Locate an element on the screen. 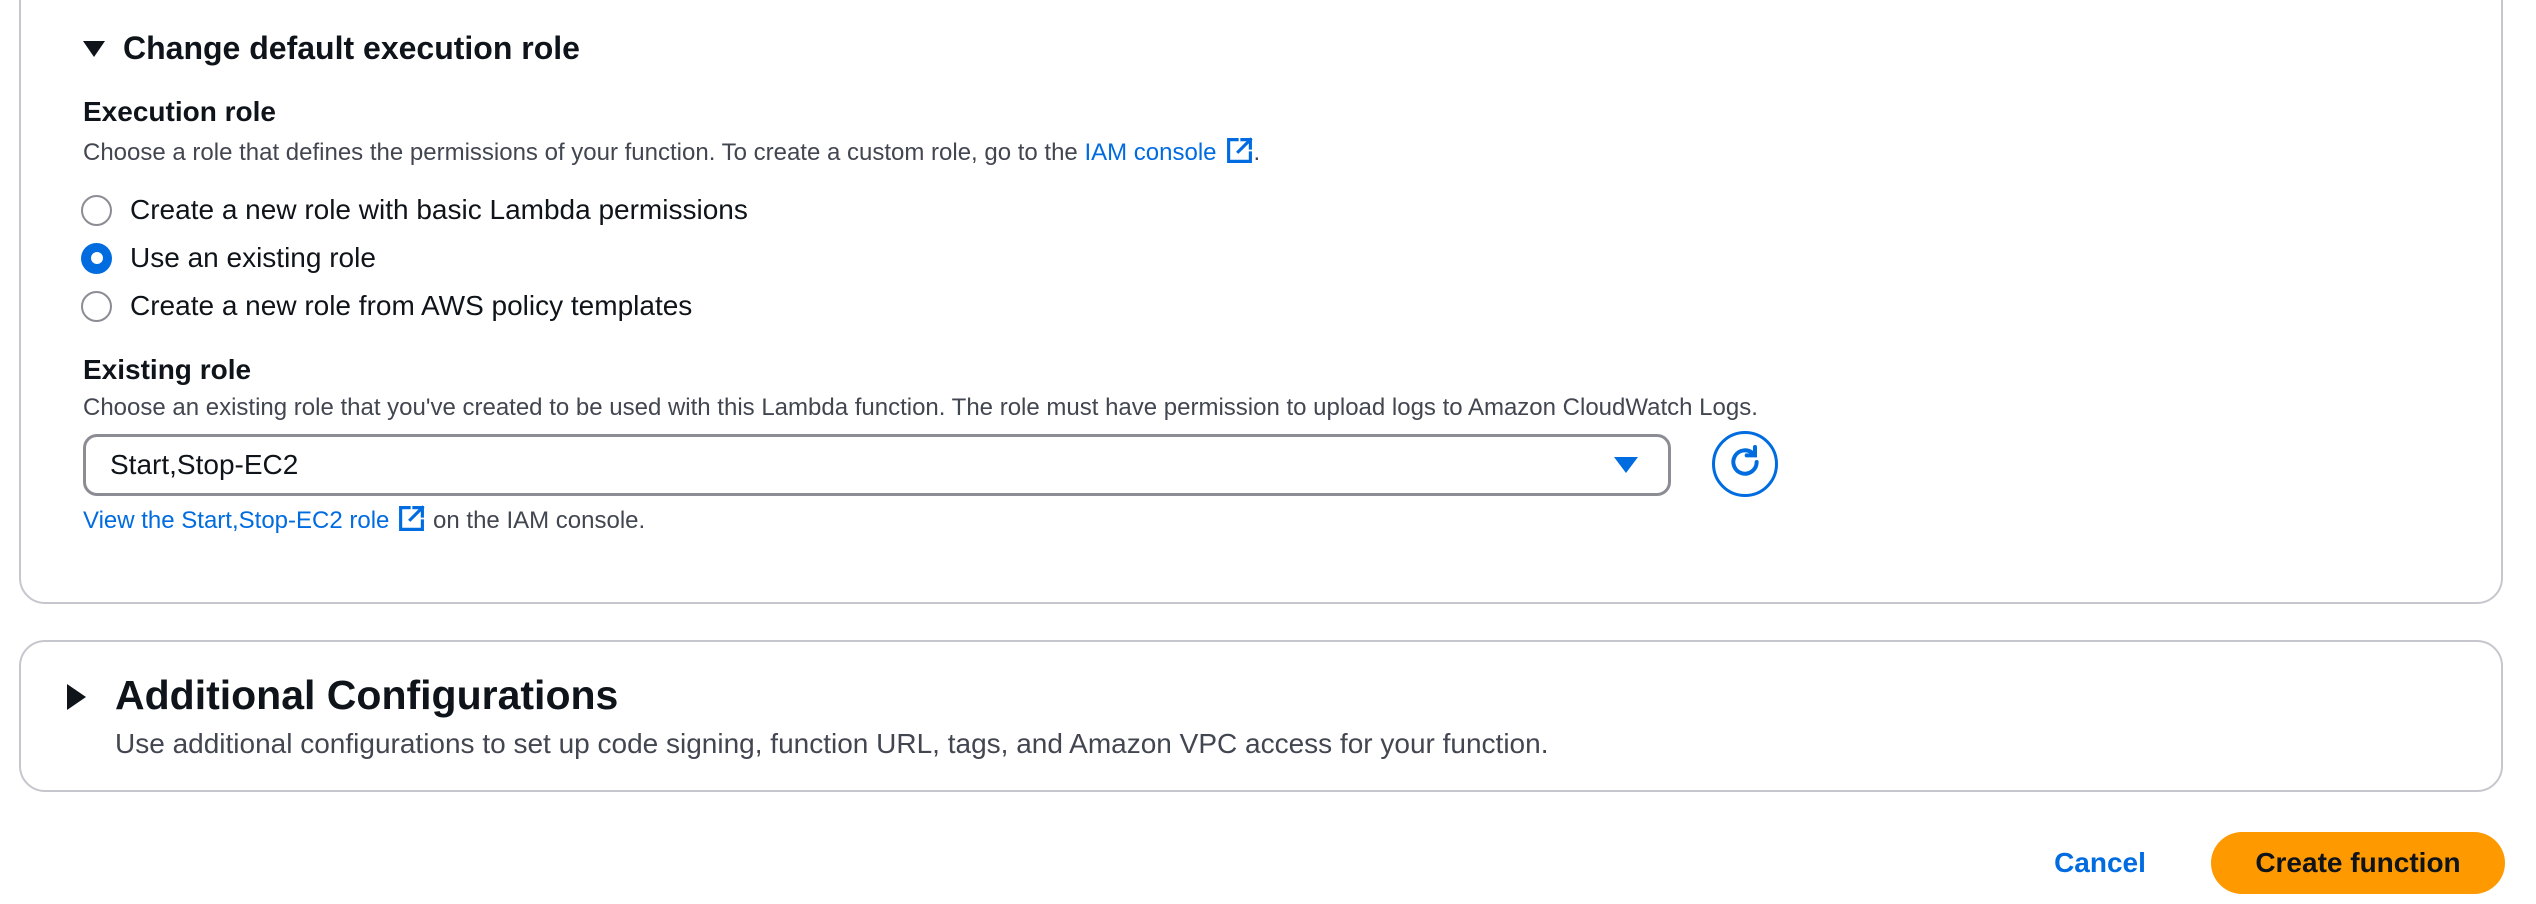  view-role-suffix: on the IAM console. is located at coordinates (539, 520).